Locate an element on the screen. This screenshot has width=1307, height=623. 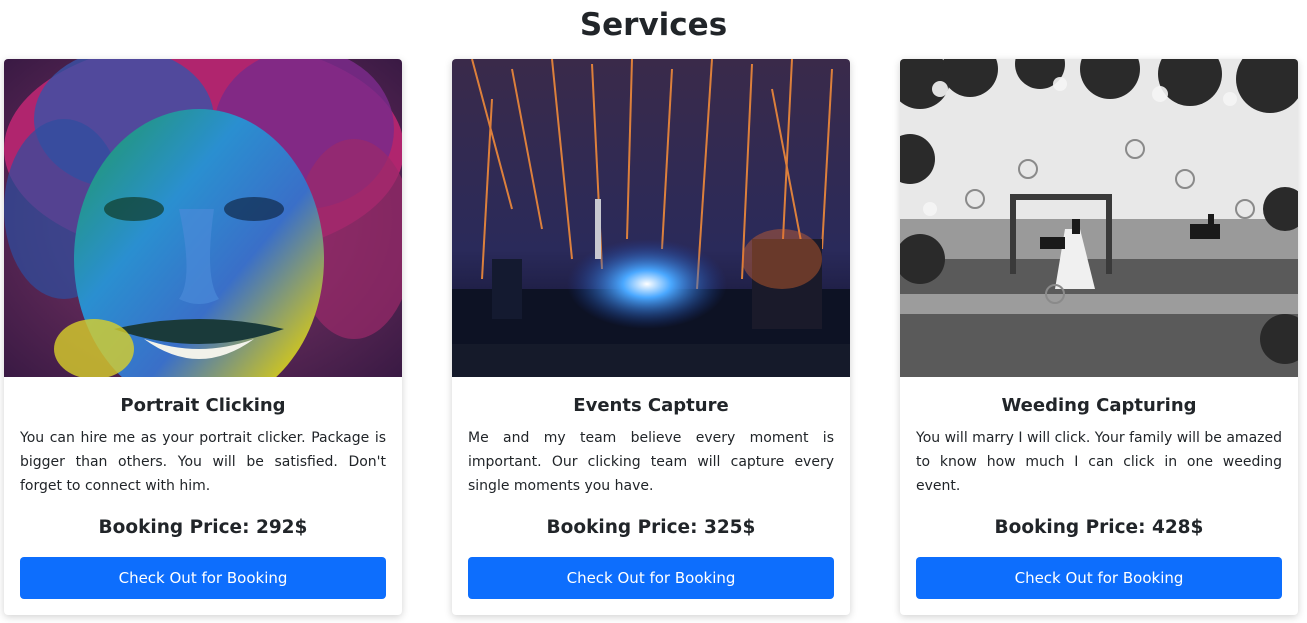
service-title: Weeding Capturing is located at coordinates (1099, 405).